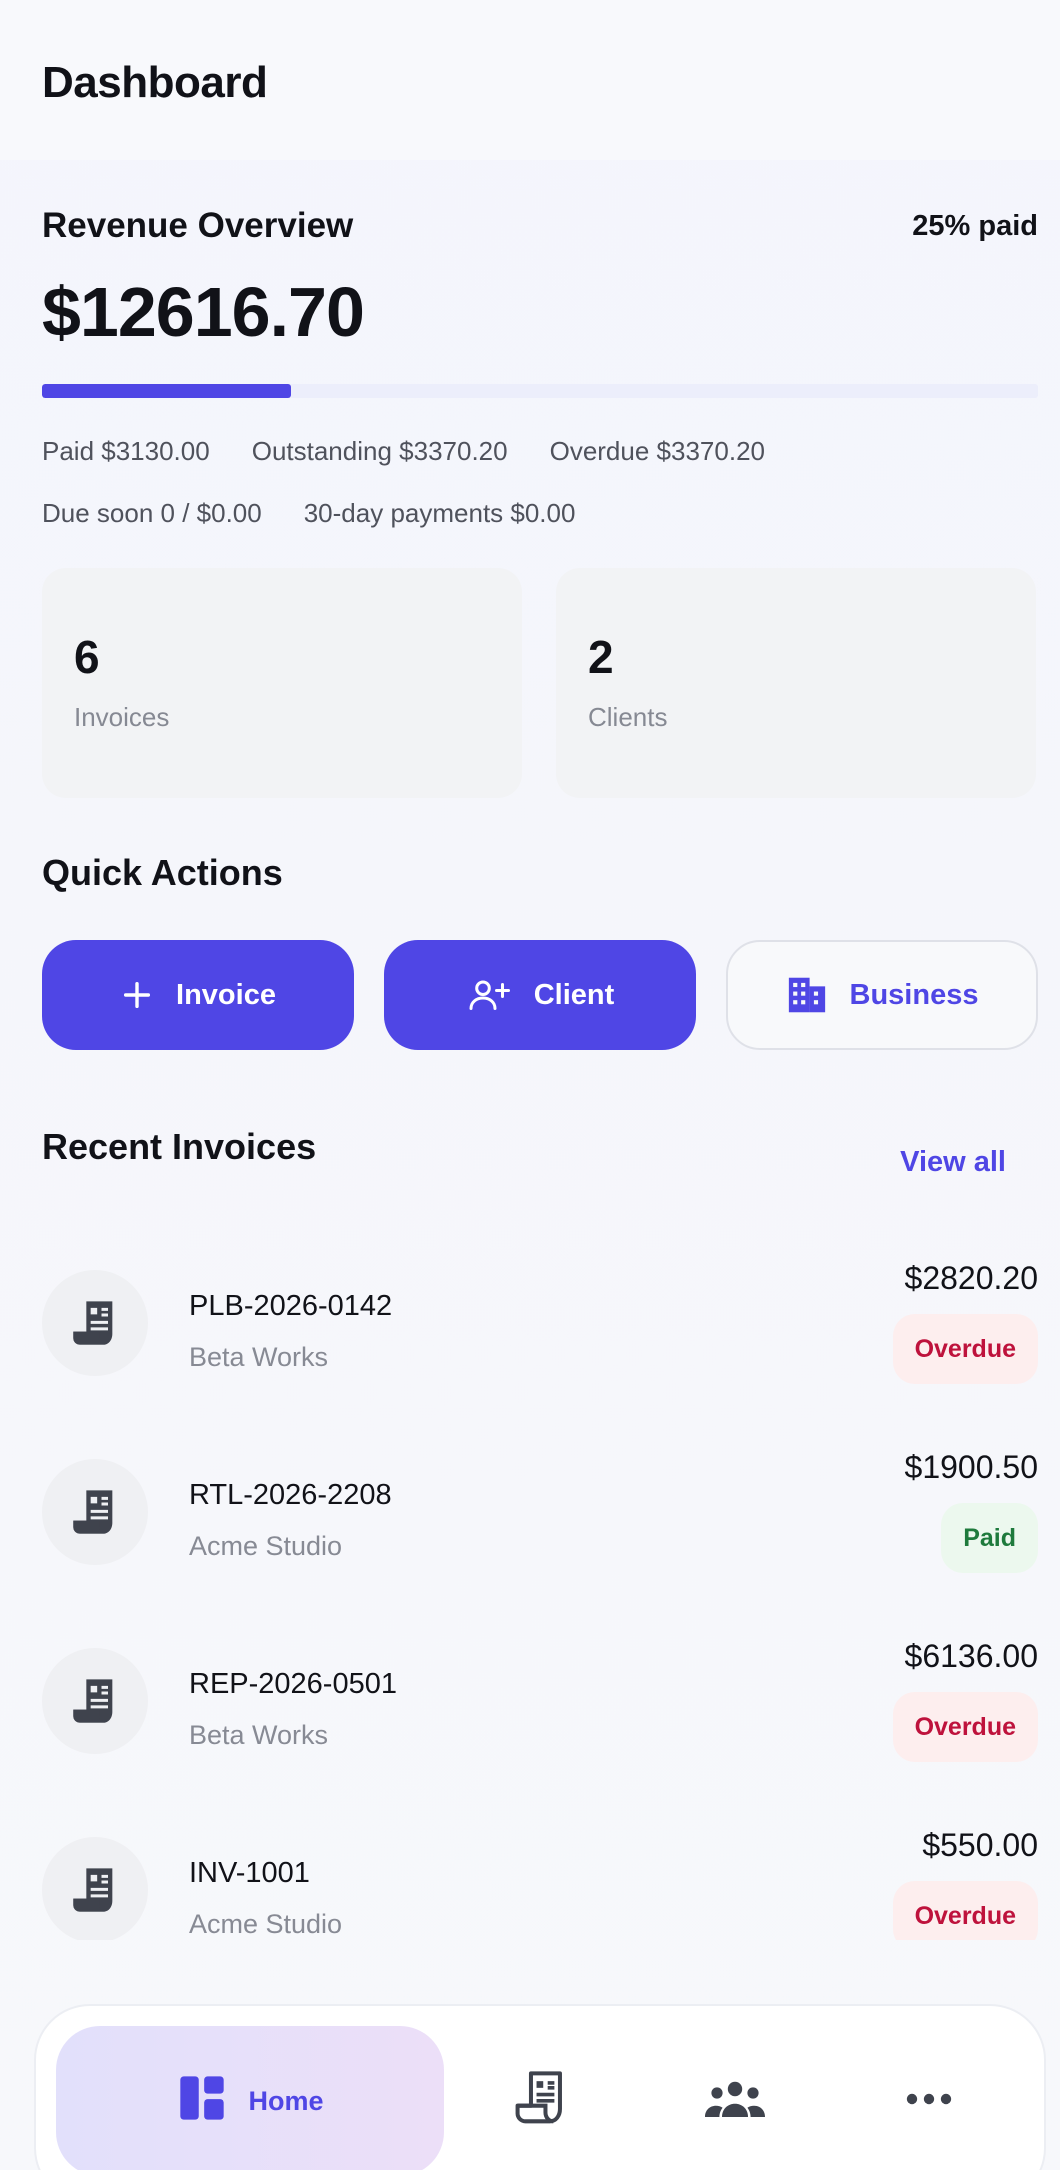 The height and width of the screenshot is (2170, 1060). What do you see at coordinates (489, 995) in the screenshot?
I see `add-person-icon` at bounding box center [489, 995].